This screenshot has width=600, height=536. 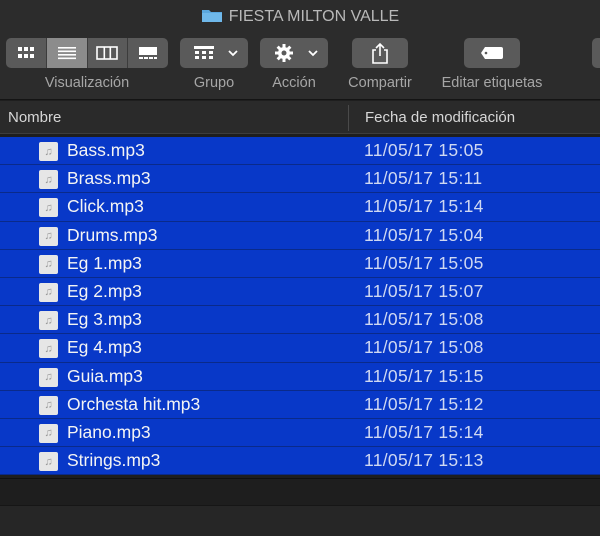 I want to click on group-label: Grupo, so click(x=214, y=83).